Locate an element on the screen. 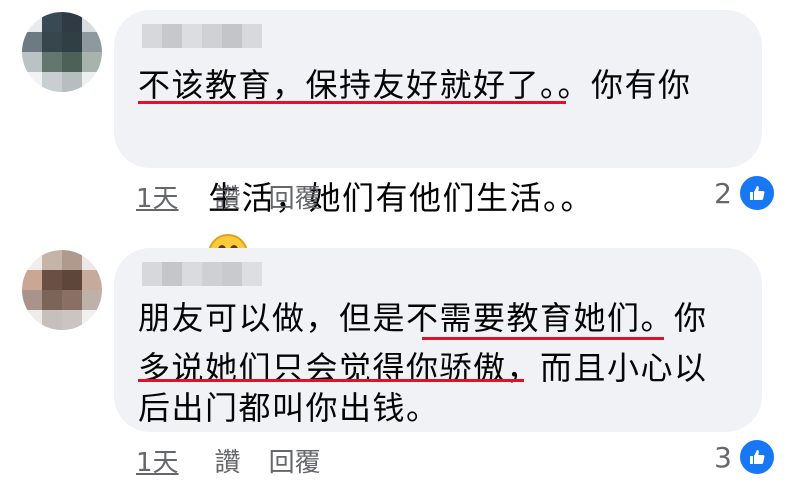 This screenshot has width=800, height=482. reaction-summary: 3 is located at coordinates (745, 457).